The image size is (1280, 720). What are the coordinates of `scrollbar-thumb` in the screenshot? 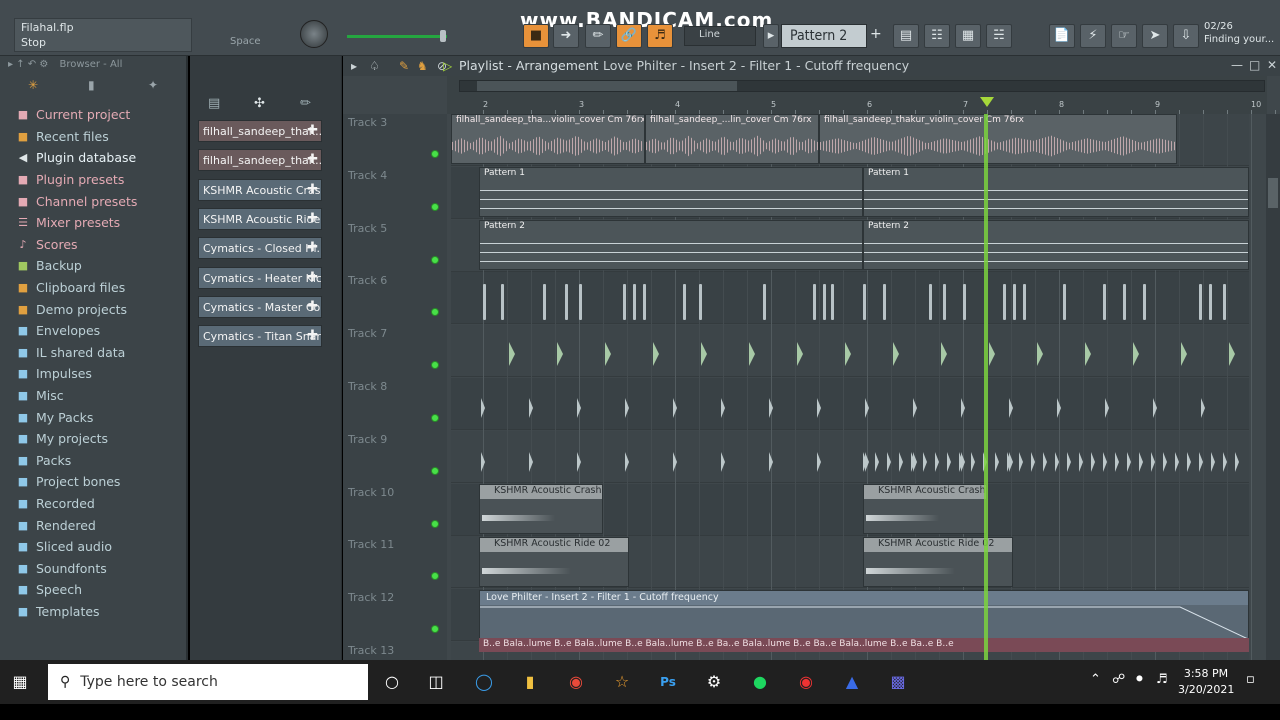 It's located at (1273, 193).